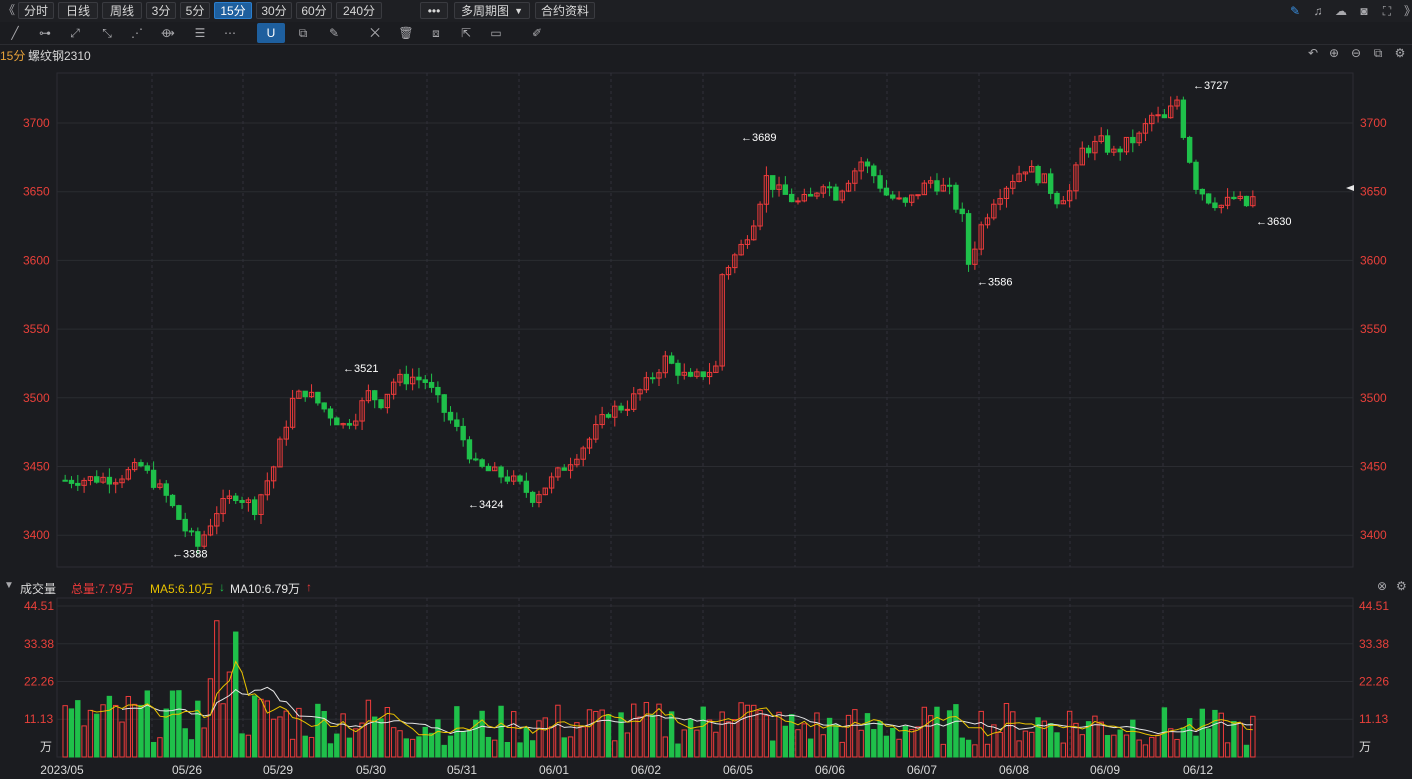 This screenshot has height=779, width=1412. I want to click on period-tab-5: 5分, so click(195, 10).